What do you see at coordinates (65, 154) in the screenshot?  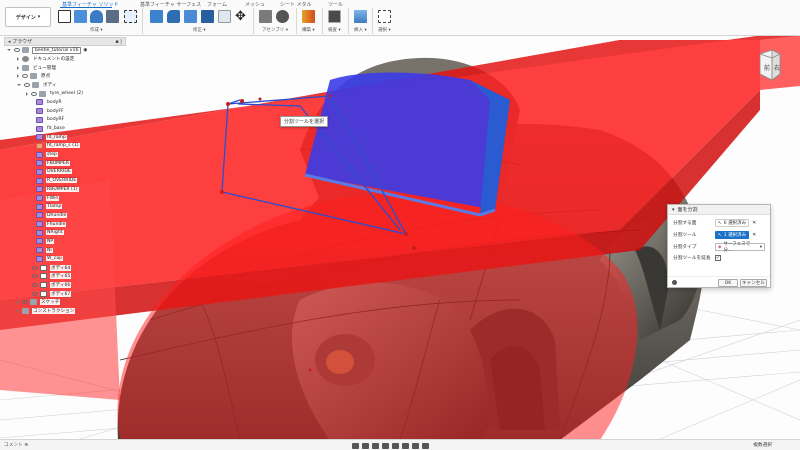 I see `browser-body-item: step` at bounding box center [65, 154].